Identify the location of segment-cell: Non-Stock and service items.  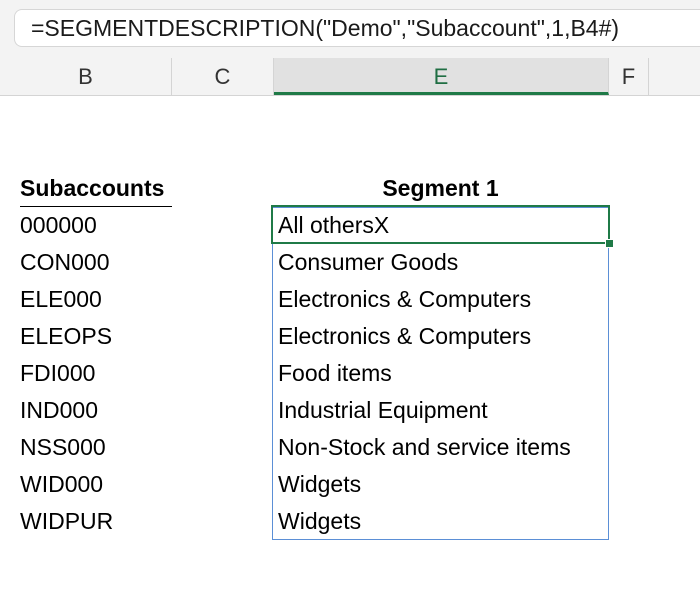
(424, 447).